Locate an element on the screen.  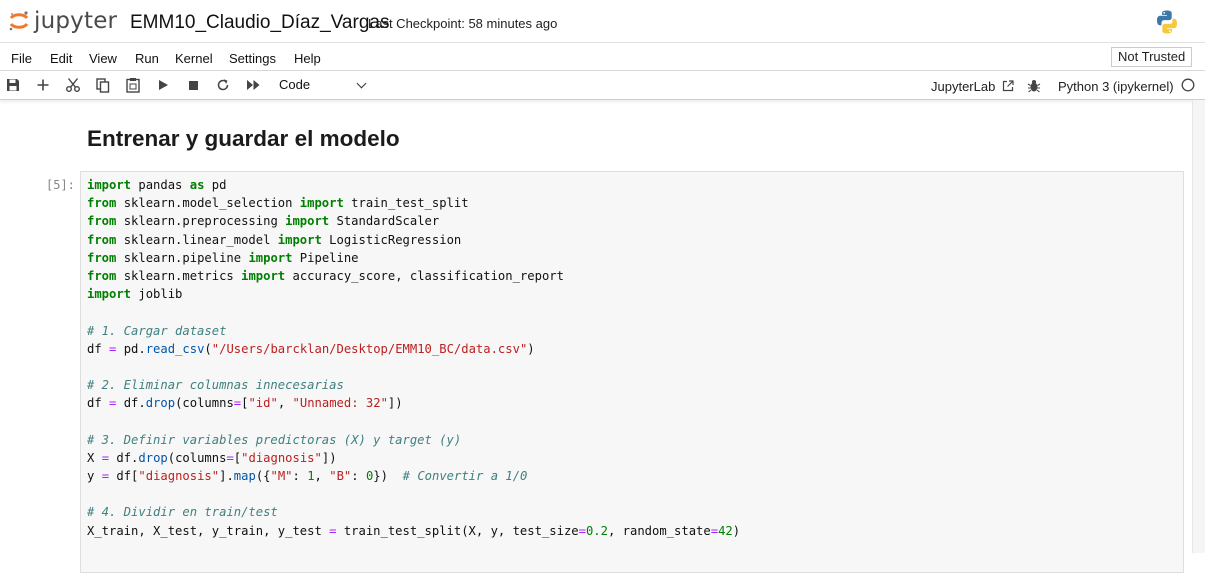
restart-icon is located at coordinates (223, 85).